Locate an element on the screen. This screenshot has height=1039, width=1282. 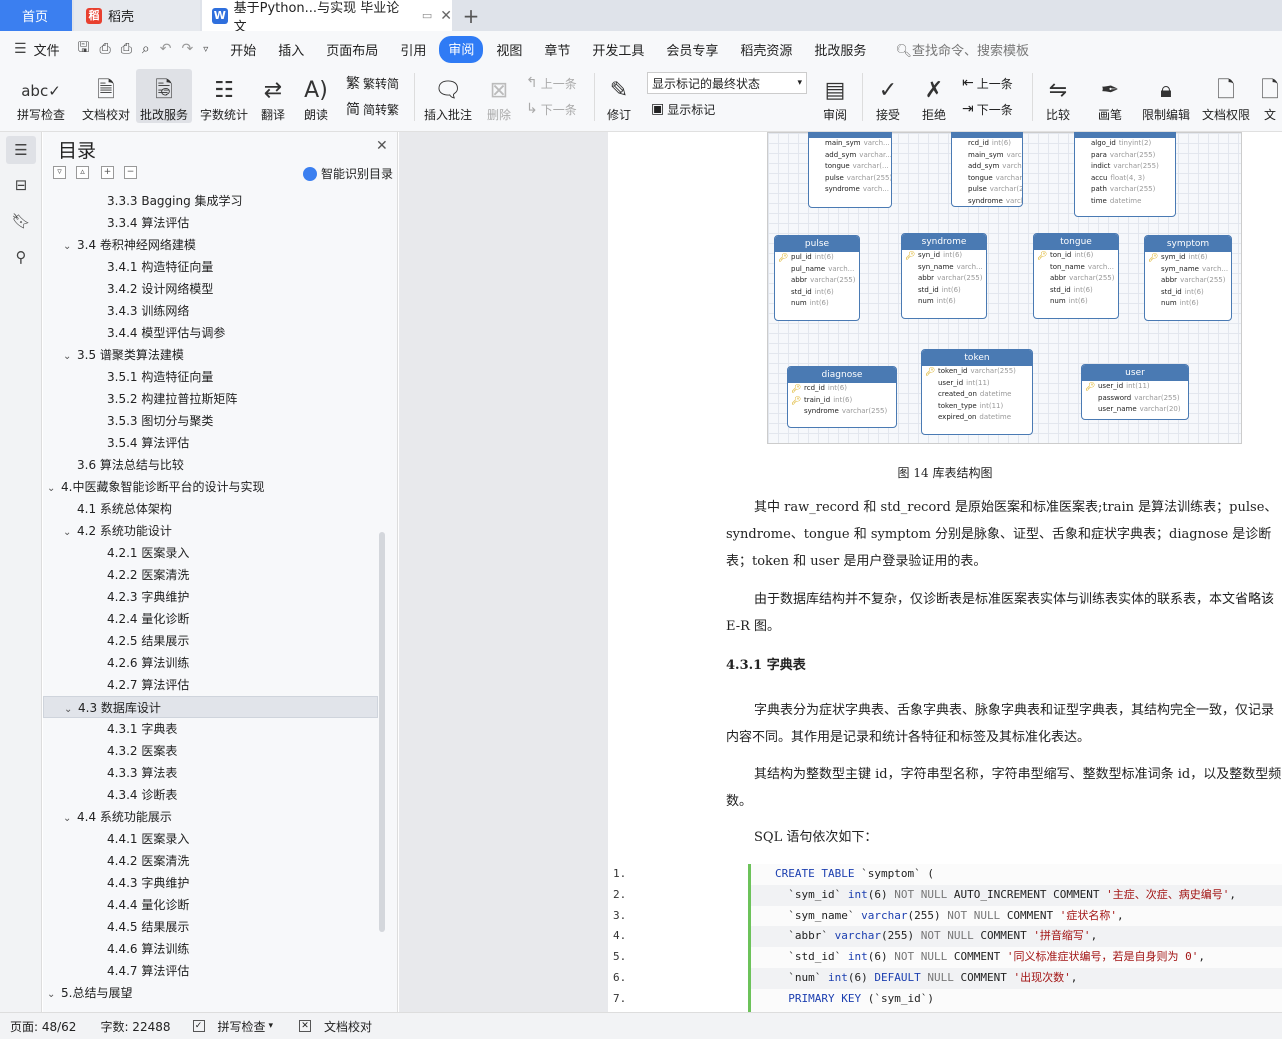
toc-item: ⌄ 3.5 谱聚类算法建模 is located at coordinates (210, 355).